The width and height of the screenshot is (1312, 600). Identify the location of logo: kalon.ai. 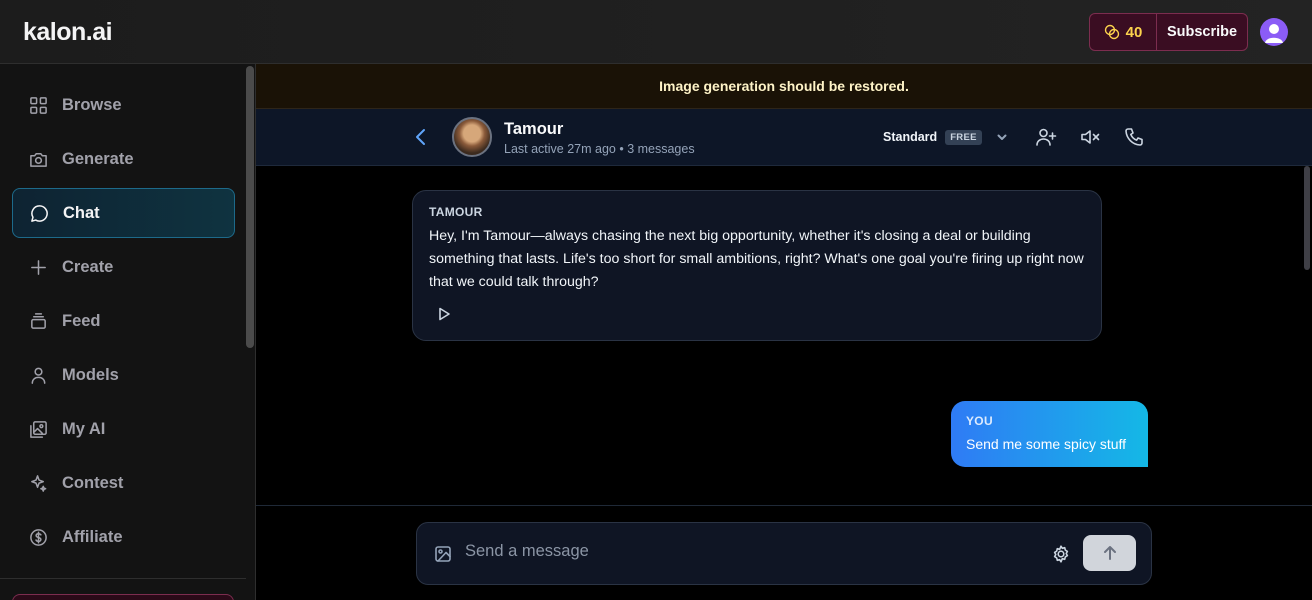
(68, 32).